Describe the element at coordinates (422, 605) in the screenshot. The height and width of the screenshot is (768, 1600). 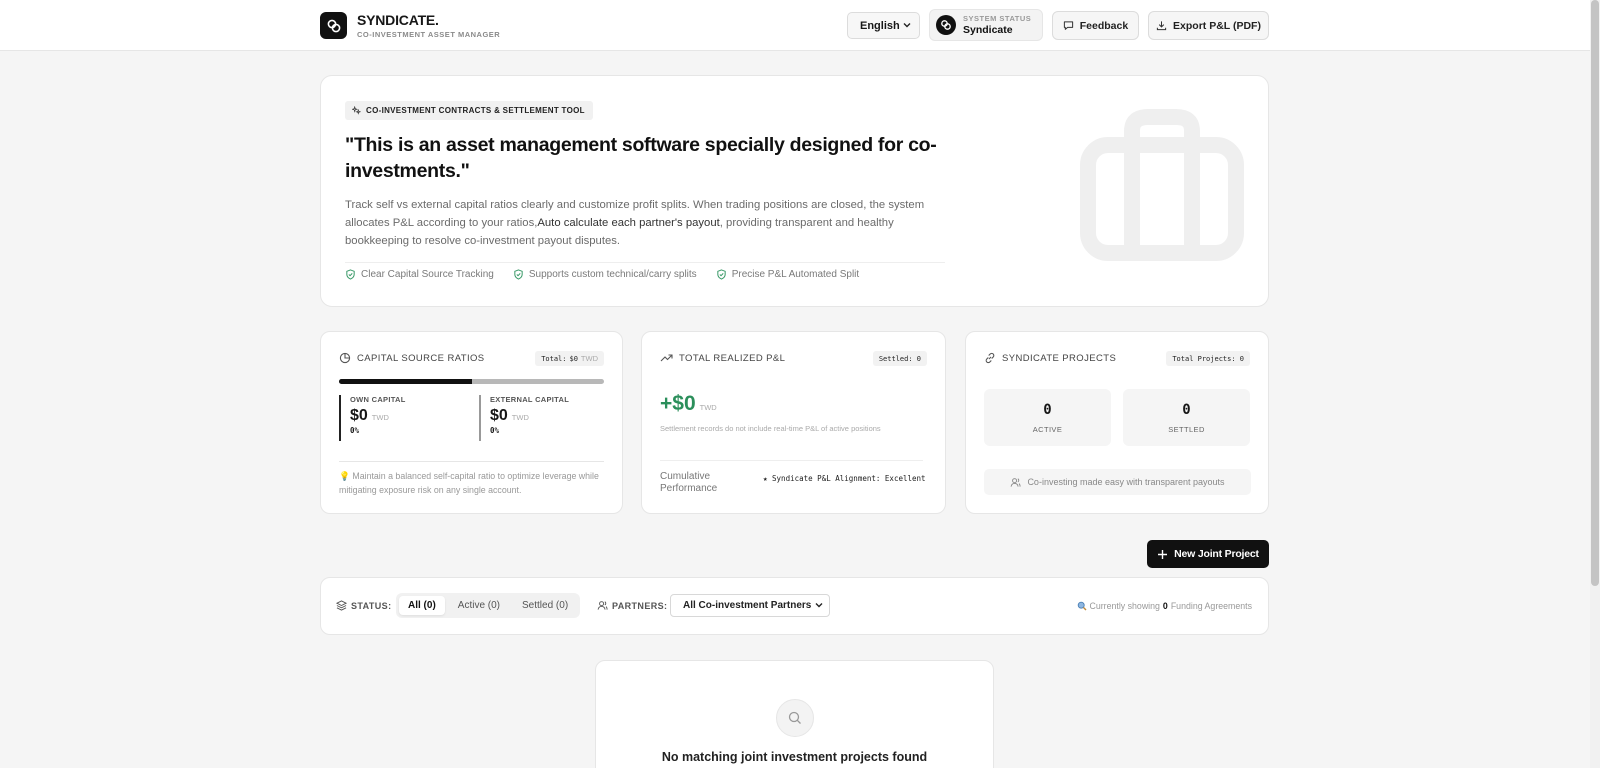
I see `tab-all: All (0)` at that location.